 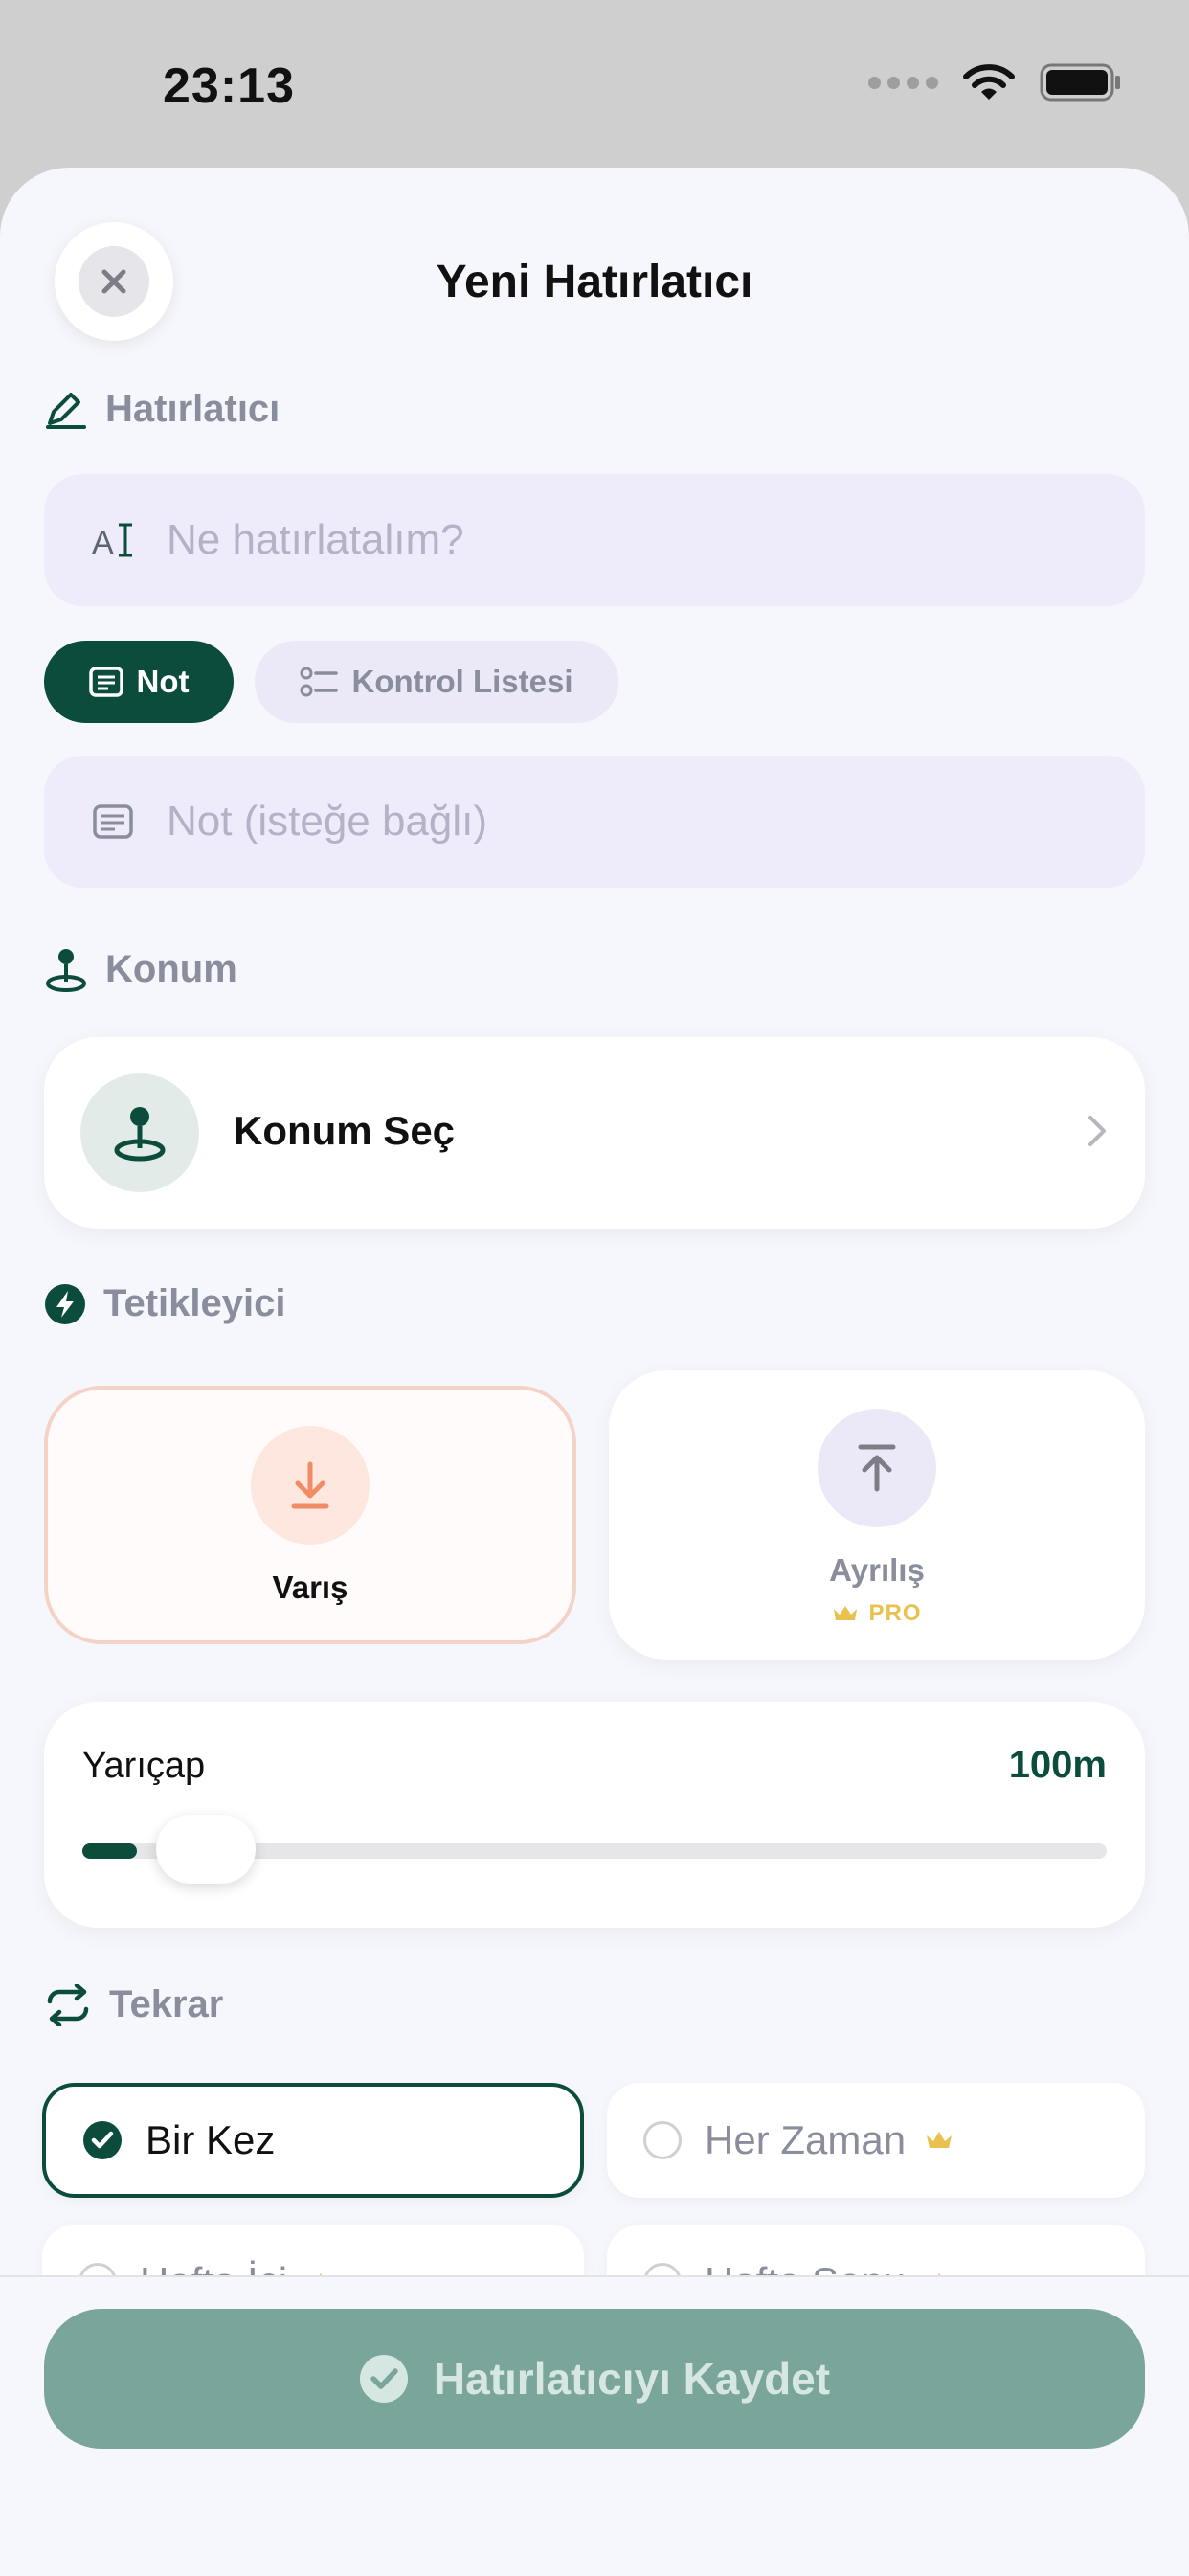 I want to click on type-chip-note: Not, so click(x=139, y=682).